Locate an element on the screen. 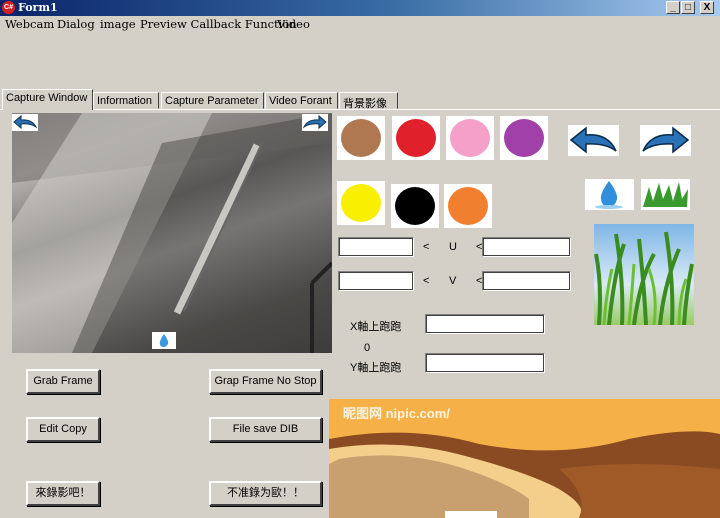 This screenshot has width=720, height=518. background-image-banner: 昵图网 nipic.com/ is located at coordinates (524, 458).